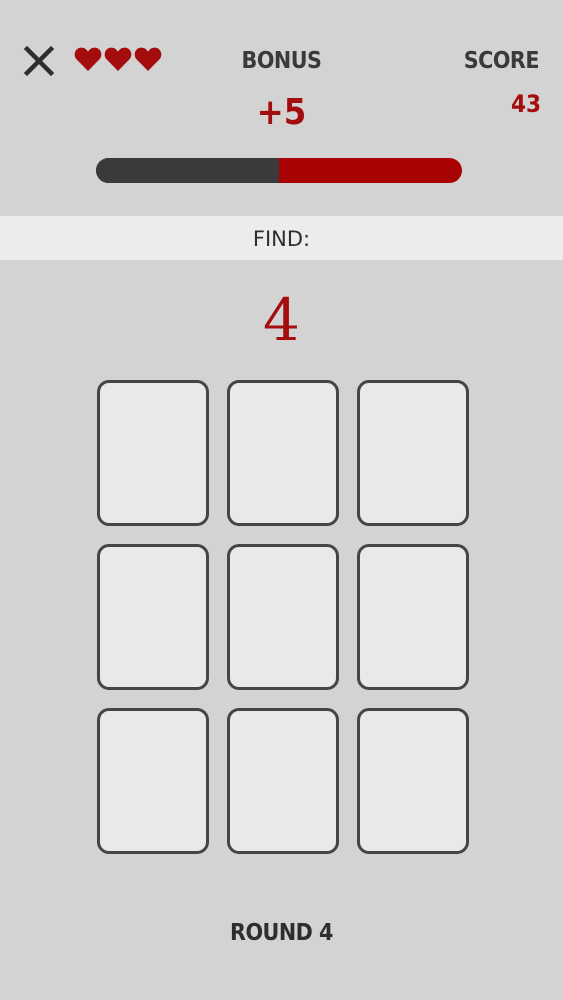 The image size is (563, 1000). Describe the element at coordinates (281, 933) in the screenshot. I see `round-label: ROUND 4` at that location.